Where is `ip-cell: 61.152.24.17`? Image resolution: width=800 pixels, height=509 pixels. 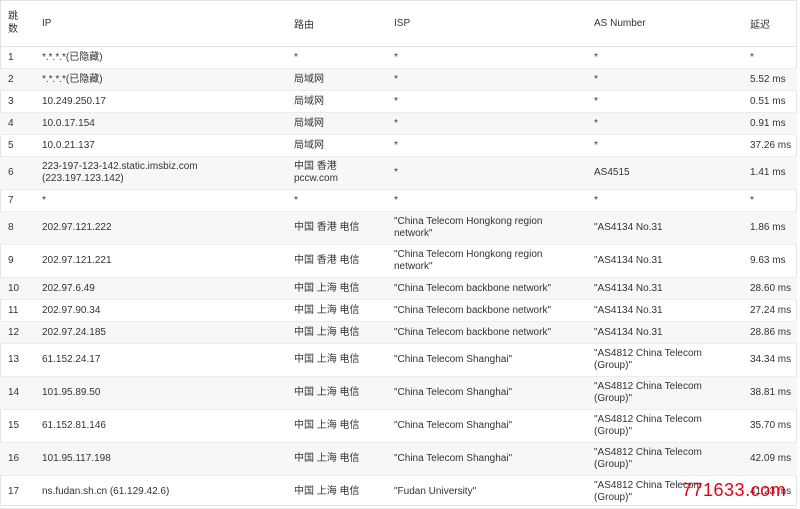
ip-cell: 61.152.24.17 is located at coordinates (160, 360).